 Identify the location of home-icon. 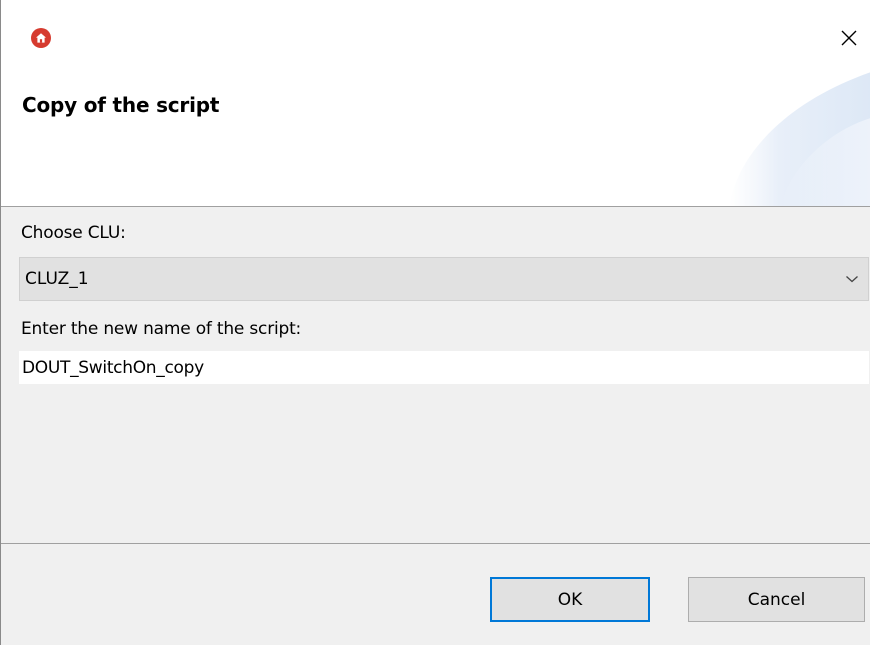
(41, 38).